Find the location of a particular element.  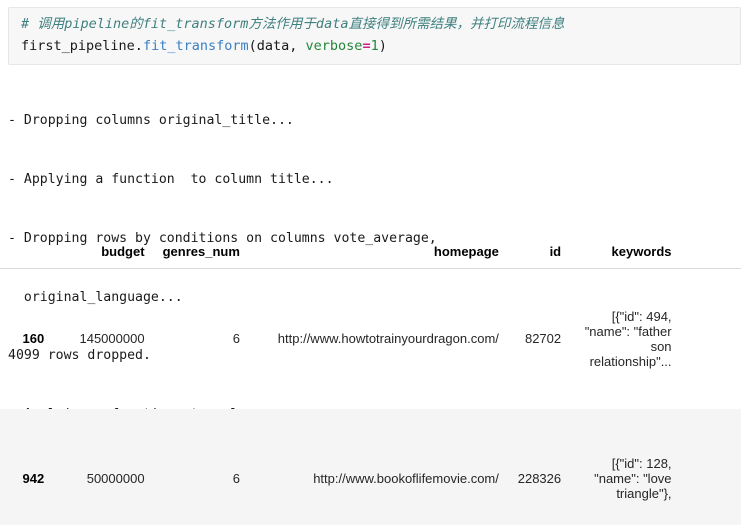

column-header-index is located at coordinates (26, 254).